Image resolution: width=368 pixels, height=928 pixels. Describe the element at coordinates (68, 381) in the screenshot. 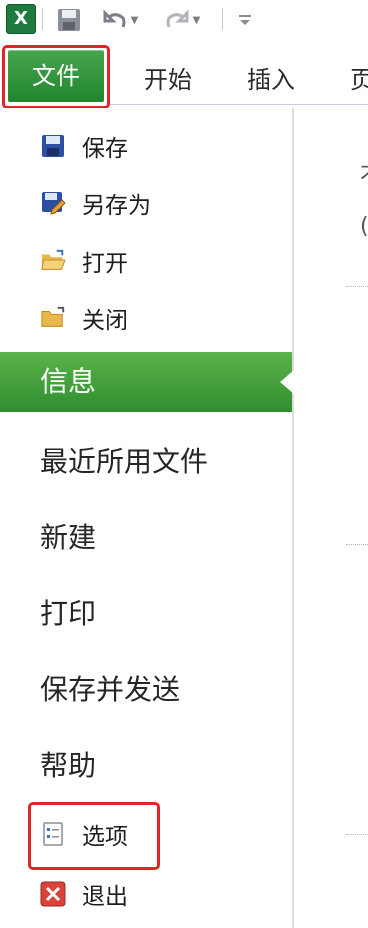

I see `nav-item-label: 信息` at that location.